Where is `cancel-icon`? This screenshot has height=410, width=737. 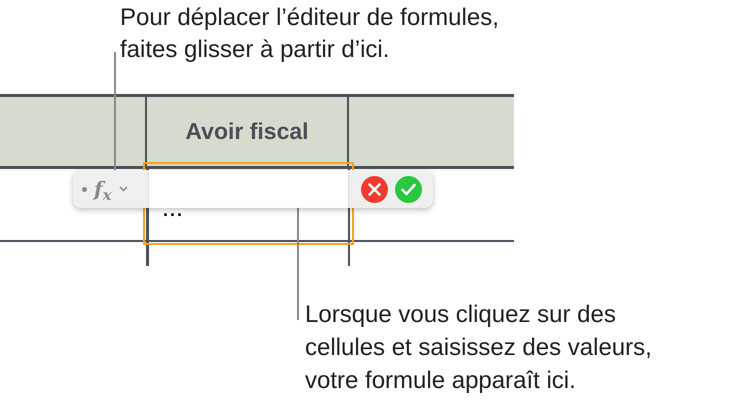
cancel-icon is located at coordinates (374, 189).